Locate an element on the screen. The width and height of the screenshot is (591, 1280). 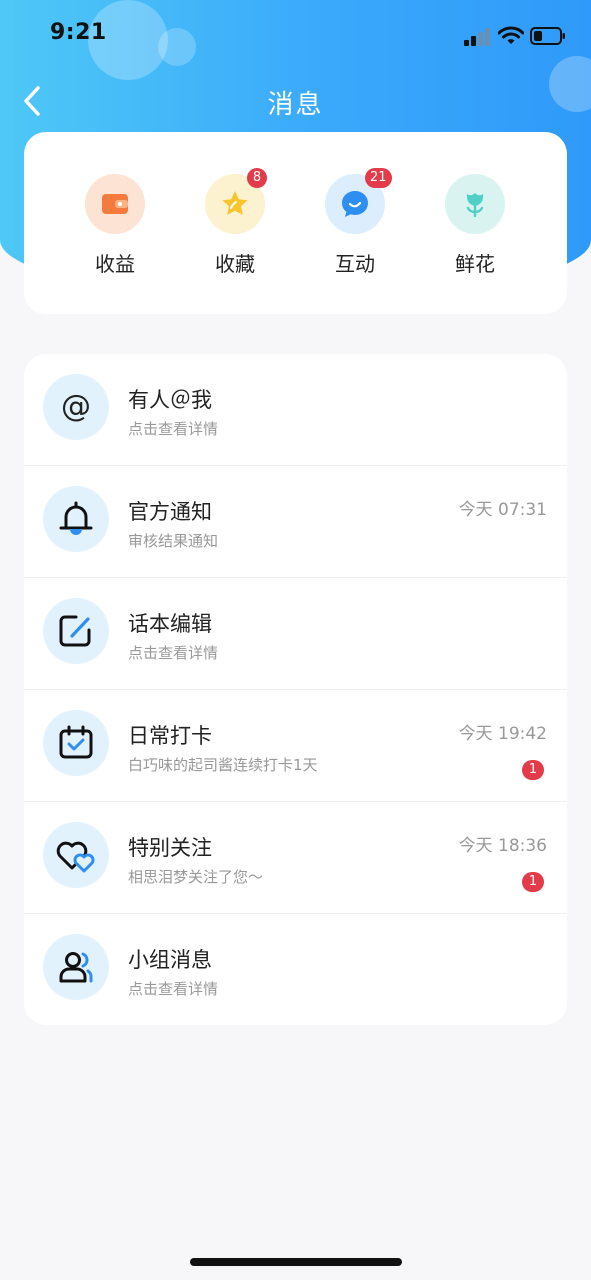
at-icon: @ is located at coordinates (76, 406).